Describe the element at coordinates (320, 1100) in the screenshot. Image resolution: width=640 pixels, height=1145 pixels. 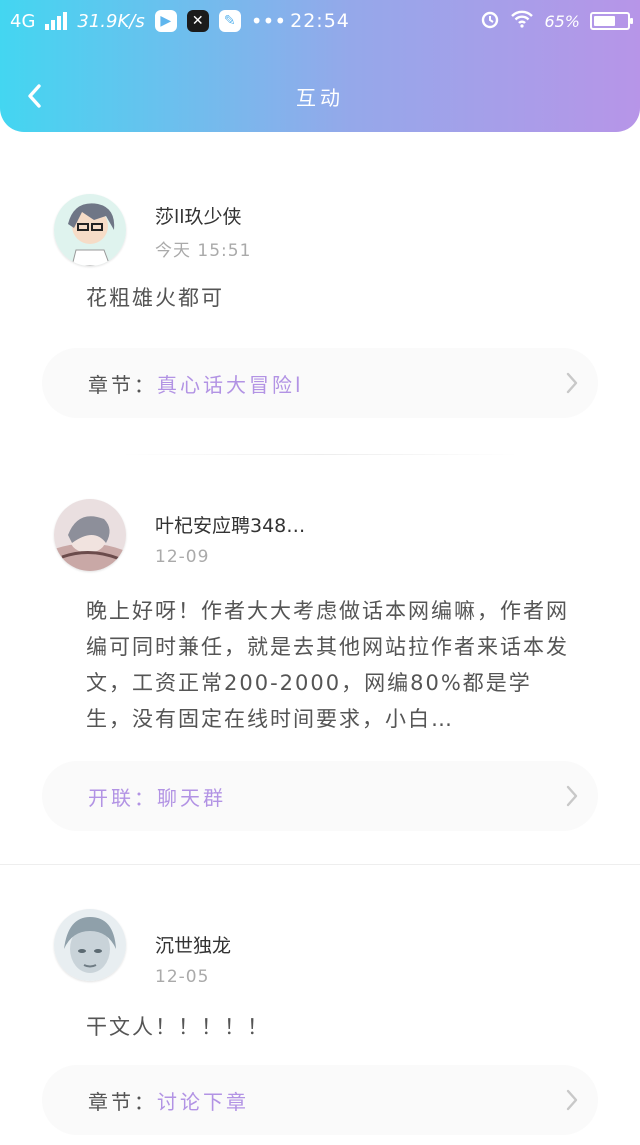
I see `chapter-link: 章节： 讨论下章` at that location.